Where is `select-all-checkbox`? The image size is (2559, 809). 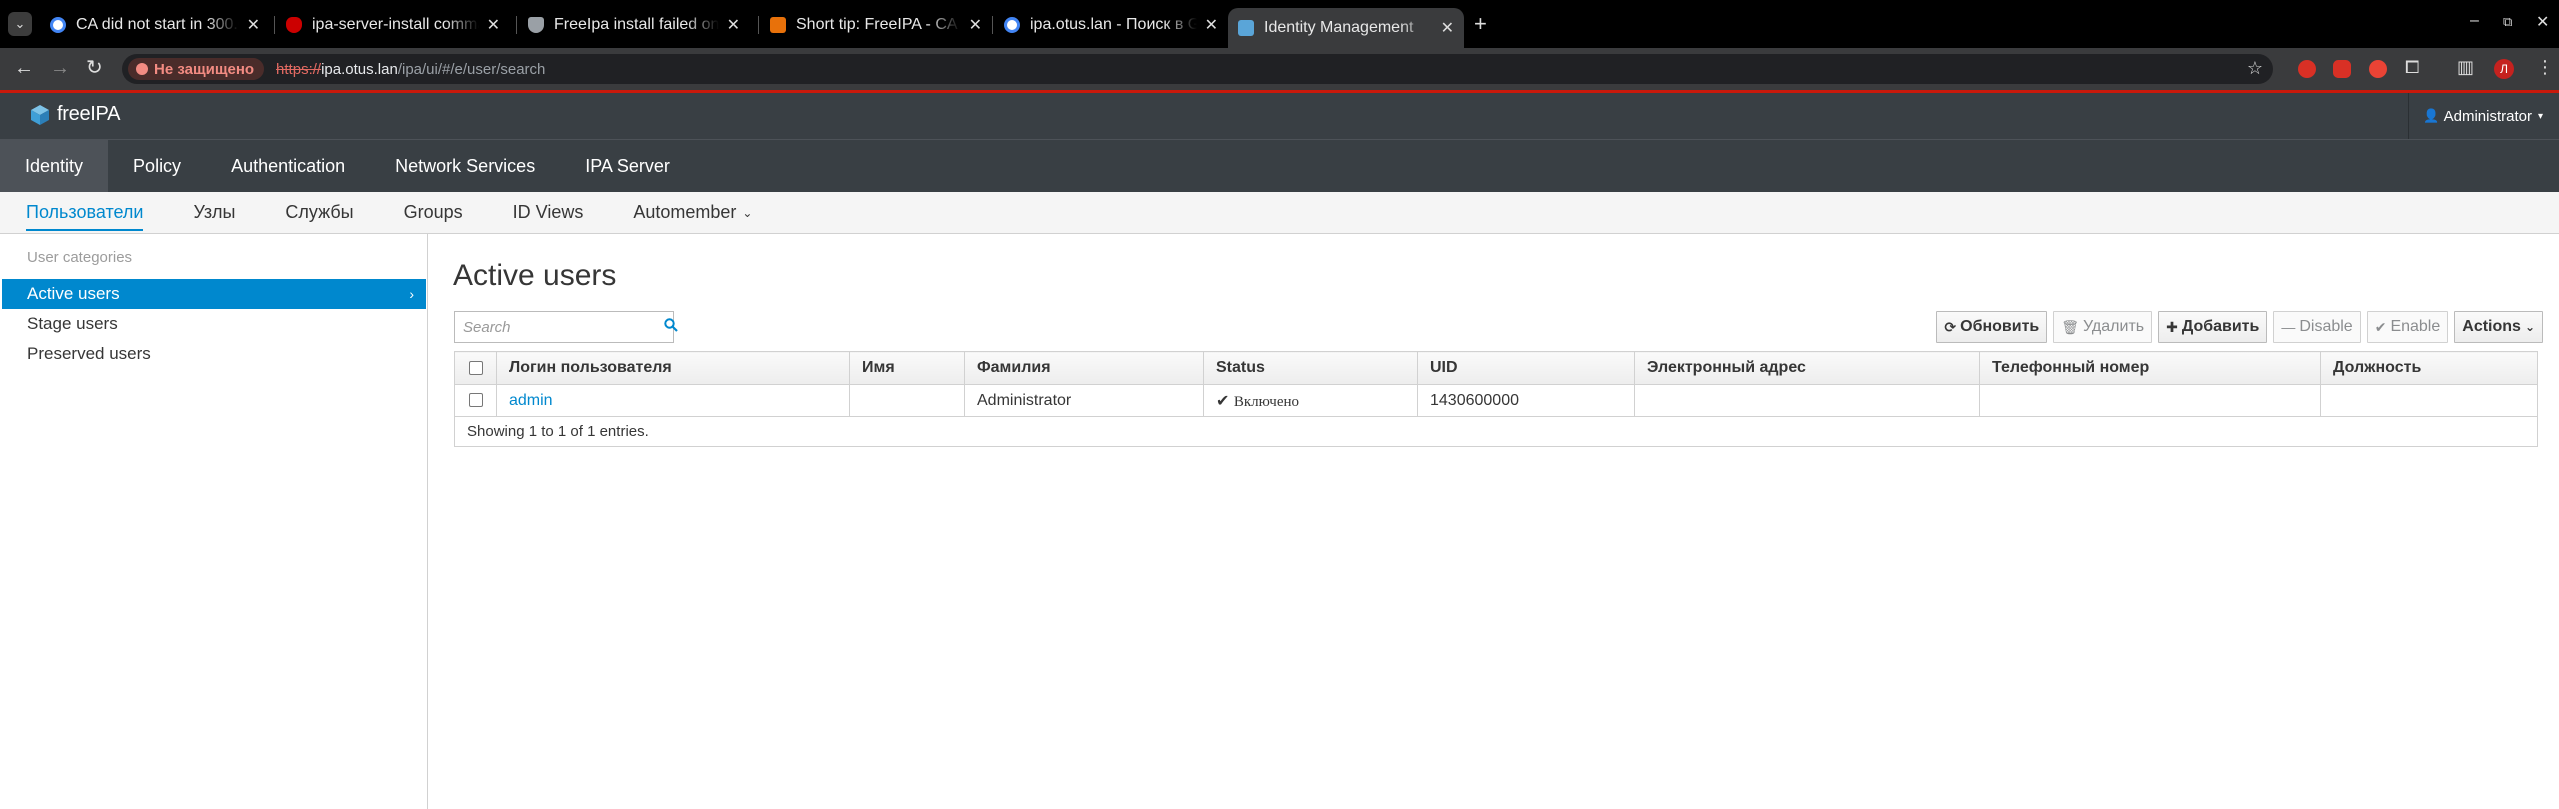
select-all-checkbox is located at coordinates (475, 367).